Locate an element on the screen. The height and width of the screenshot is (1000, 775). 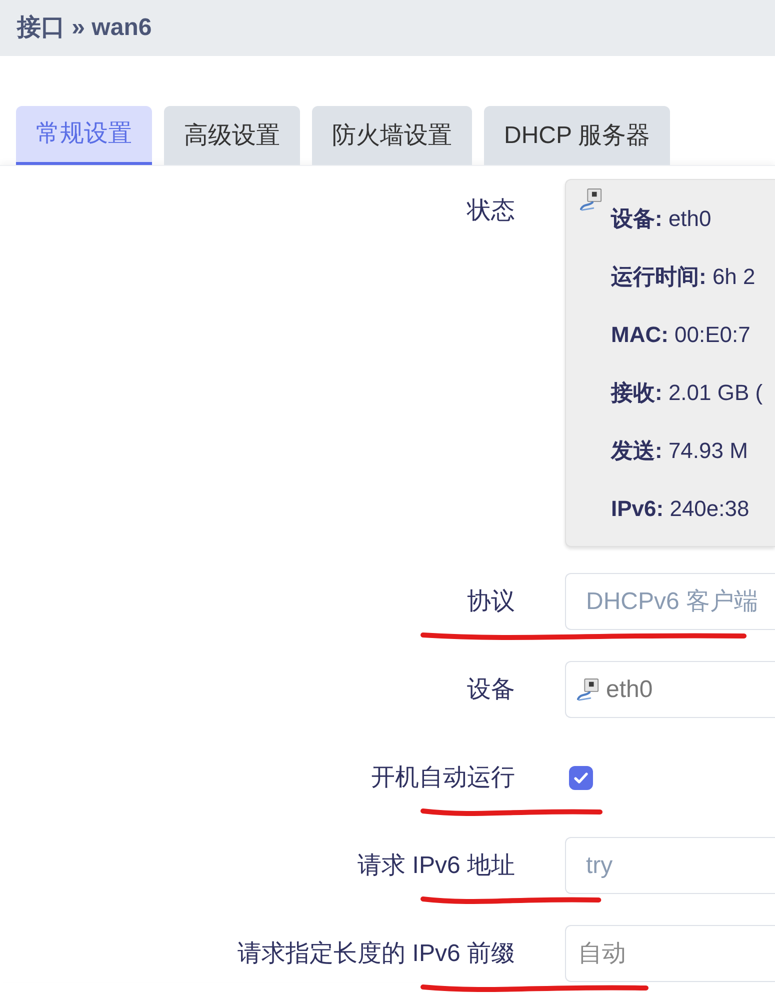
status-line: 发送: 74.93 M is located at coordinates (679, 451).